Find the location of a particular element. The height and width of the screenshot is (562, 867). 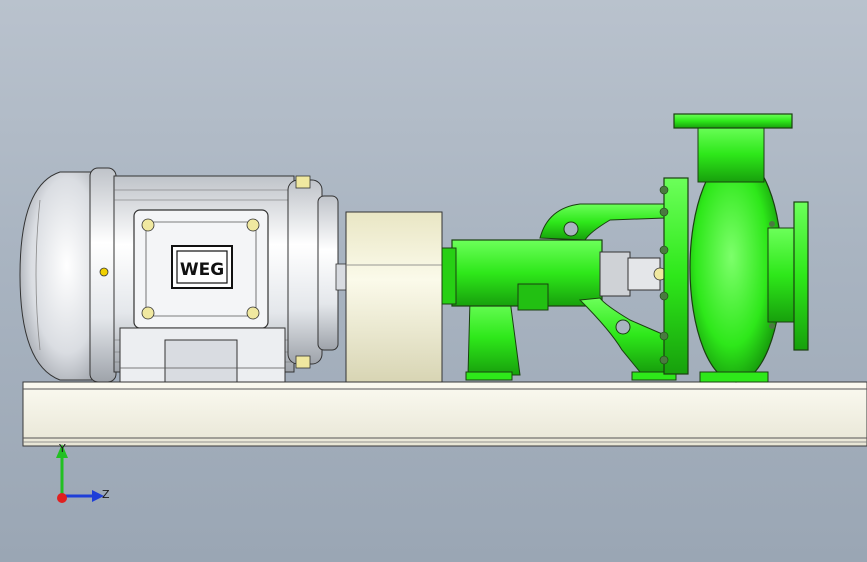

coupling-guard is located at coordinates (394, 297).